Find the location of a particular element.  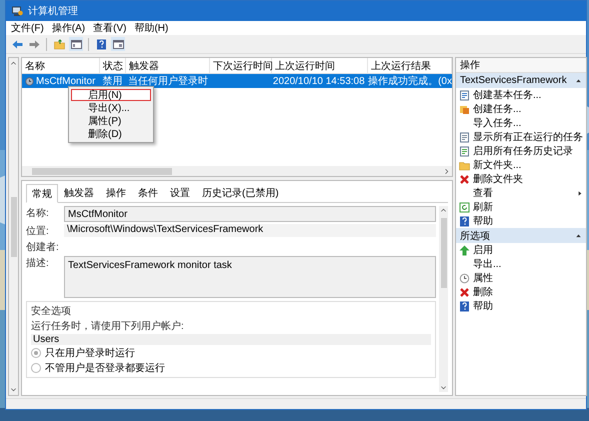

option-label: 不管用户是否登录都要运行 is located at coordinates (105, 368).